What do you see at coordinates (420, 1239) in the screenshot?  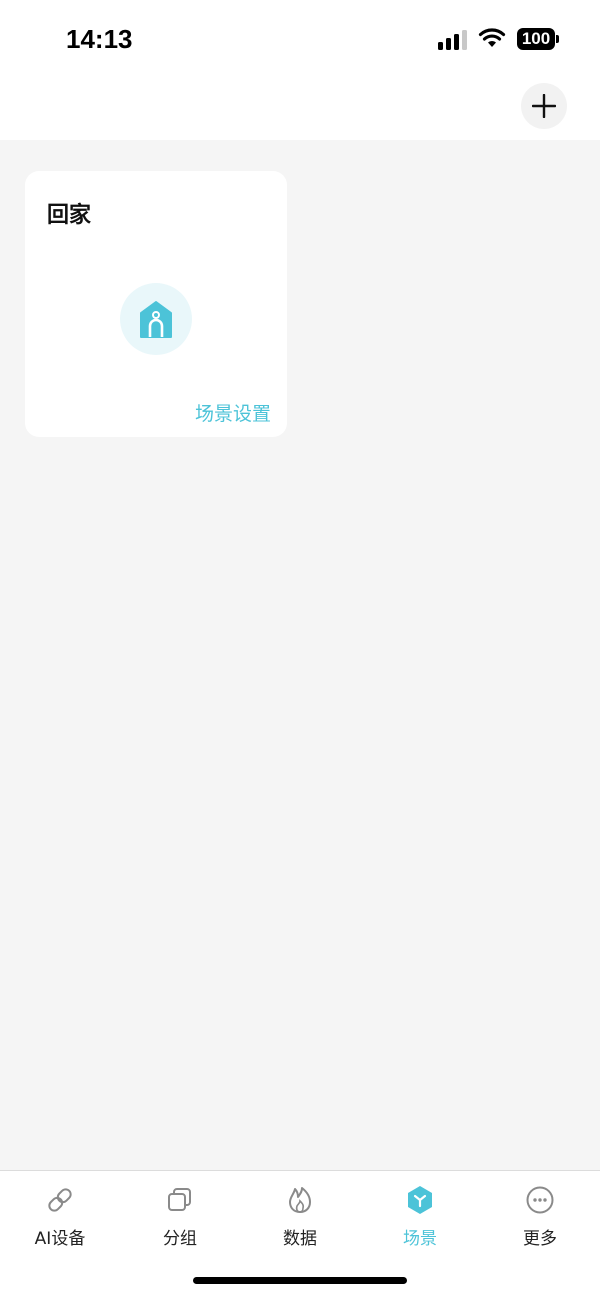 I see `tab-label: 场景` at bounding box center [420, 1239].